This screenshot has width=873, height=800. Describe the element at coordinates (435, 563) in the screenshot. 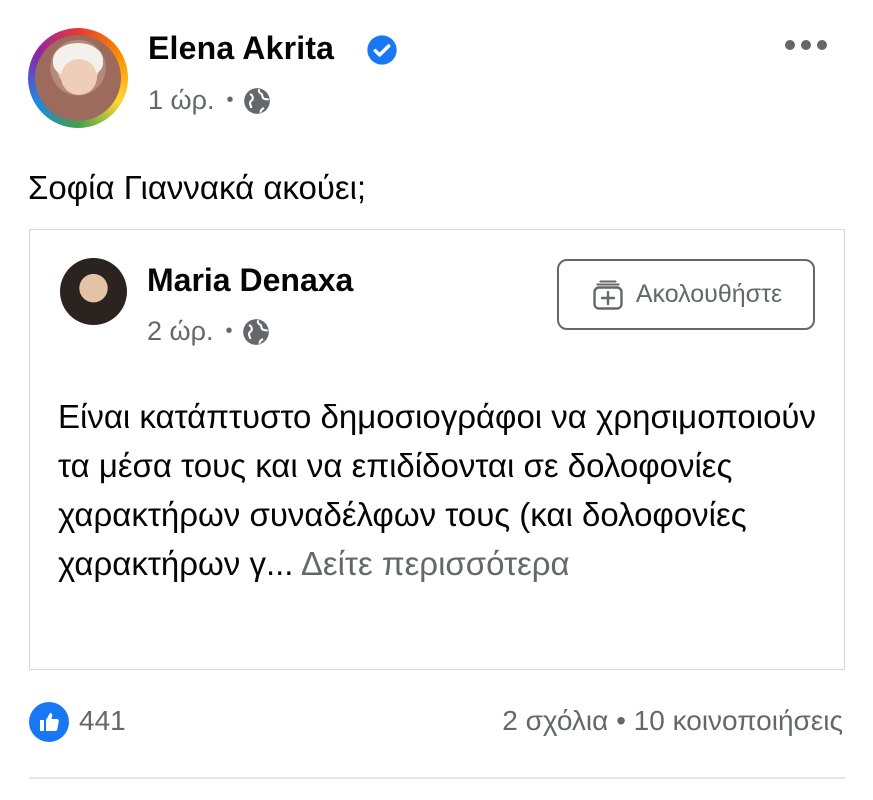

I see `see-more-link: Δείτε περισσότερα` at that location.